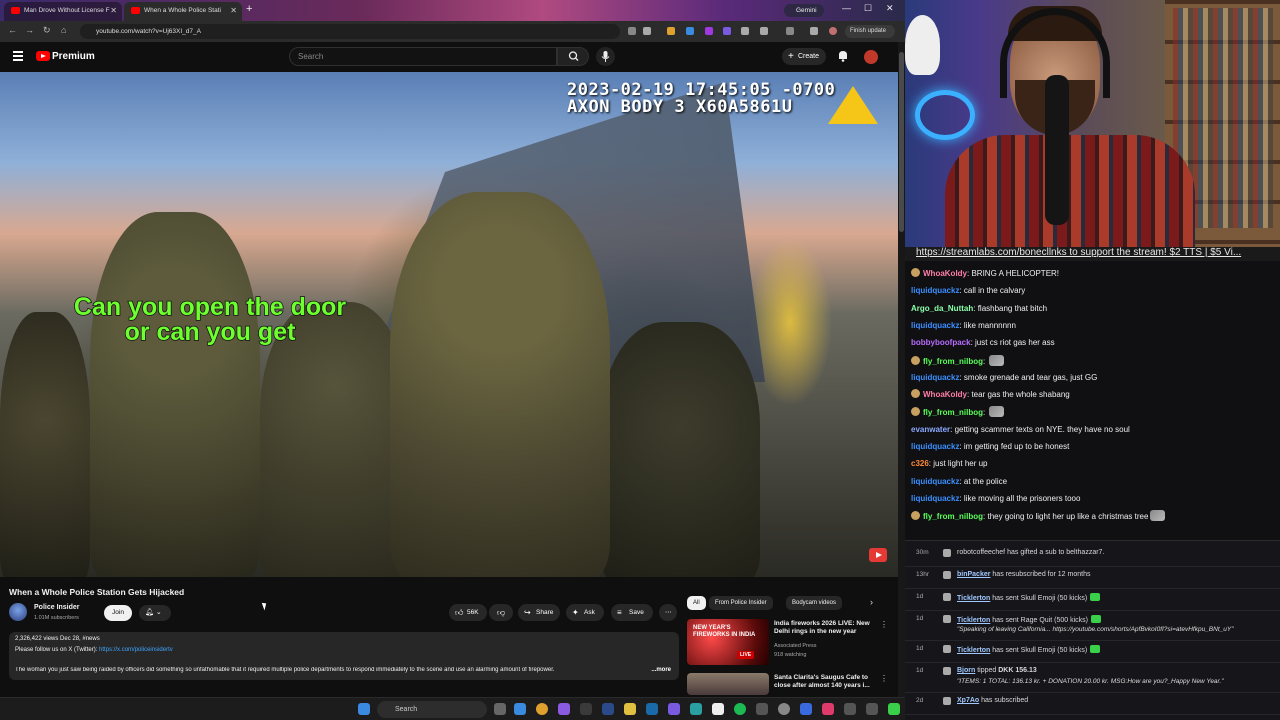 The height and width of the screenshot is (720, 1280). What do you see at coordinates (843, 56) in the screenshot?
I see `notifications-button` at bounding box center [843, 56].